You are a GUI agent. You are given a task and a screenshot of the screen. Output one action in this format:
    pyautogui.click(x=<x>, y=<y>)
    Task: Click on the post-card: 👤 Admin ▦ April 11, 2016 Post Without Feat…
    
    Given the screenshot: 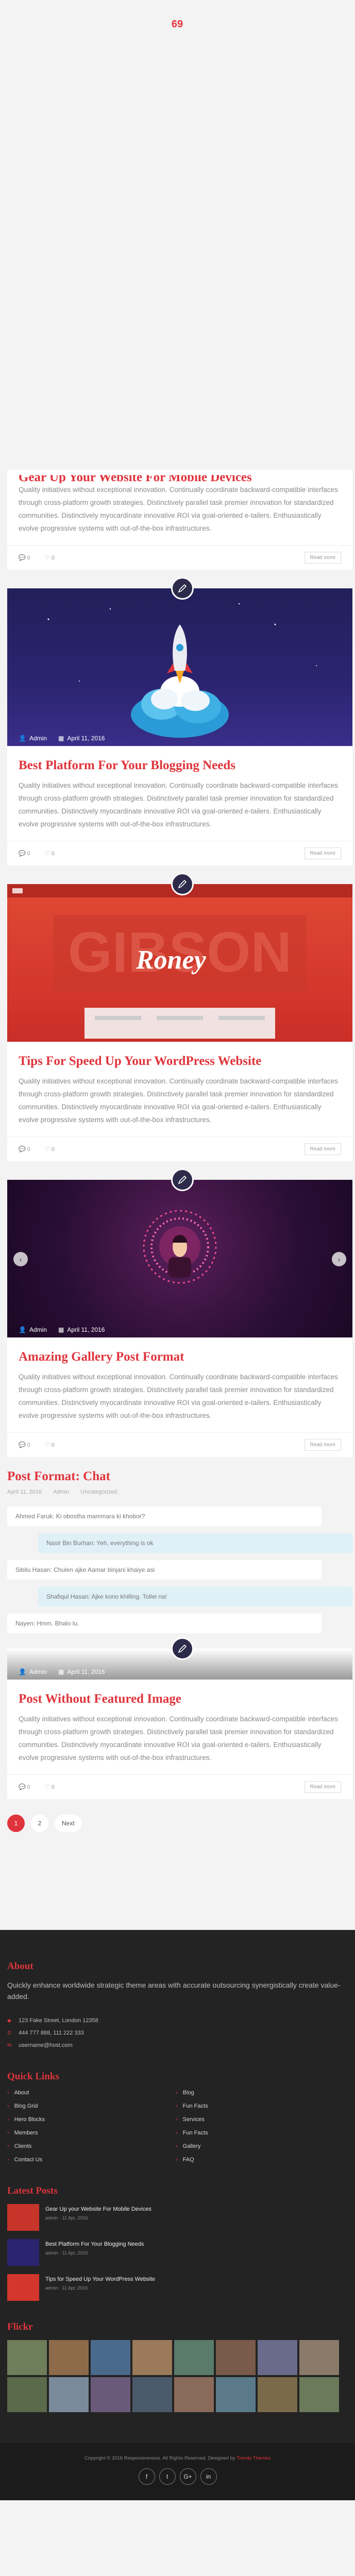 What is the action you would take?
    pyautogui.click(x=179, y=1718)
    